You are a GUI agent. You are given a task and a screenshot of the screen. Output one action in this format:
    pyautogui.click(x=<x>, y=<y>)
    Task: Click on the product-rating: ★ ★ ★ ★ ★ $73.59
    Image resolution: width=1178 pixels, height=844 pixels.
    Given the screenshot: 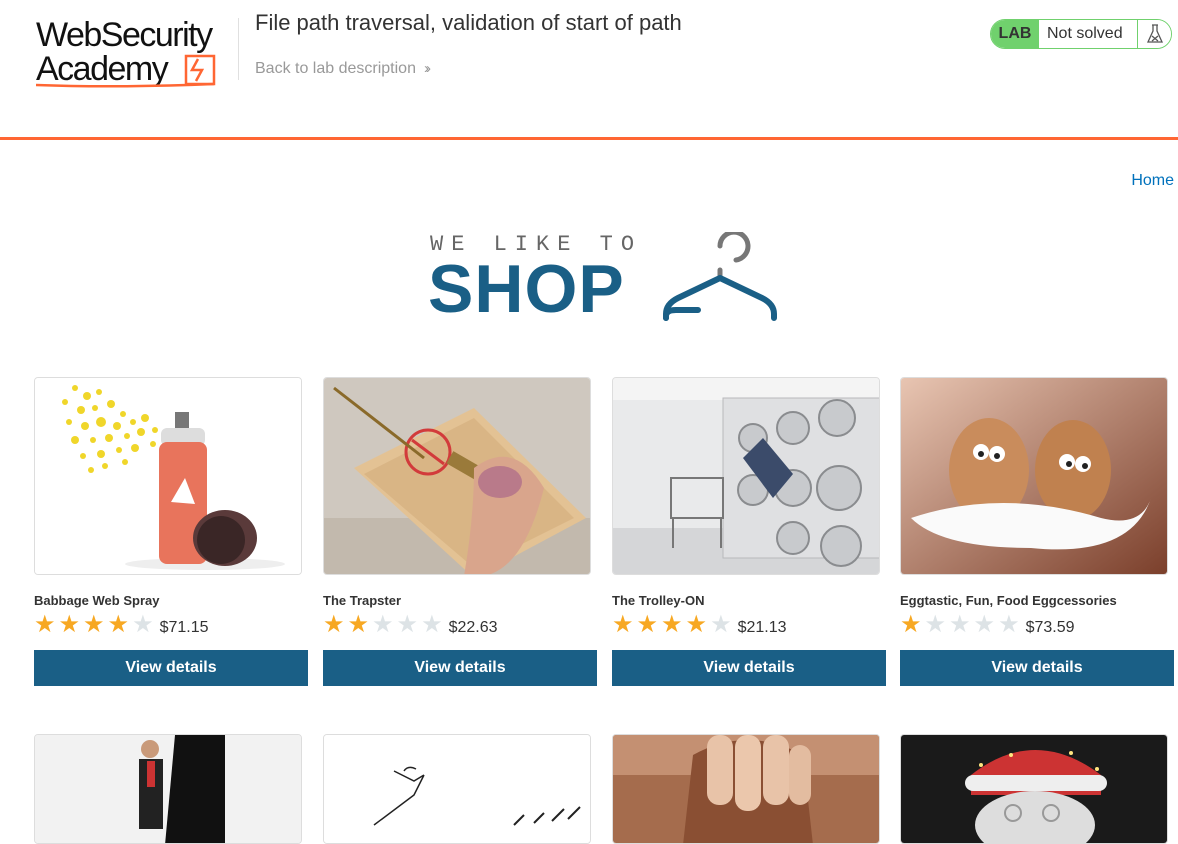 What is the action you would take?
    pyautogui.click(x=987, y=625)
    